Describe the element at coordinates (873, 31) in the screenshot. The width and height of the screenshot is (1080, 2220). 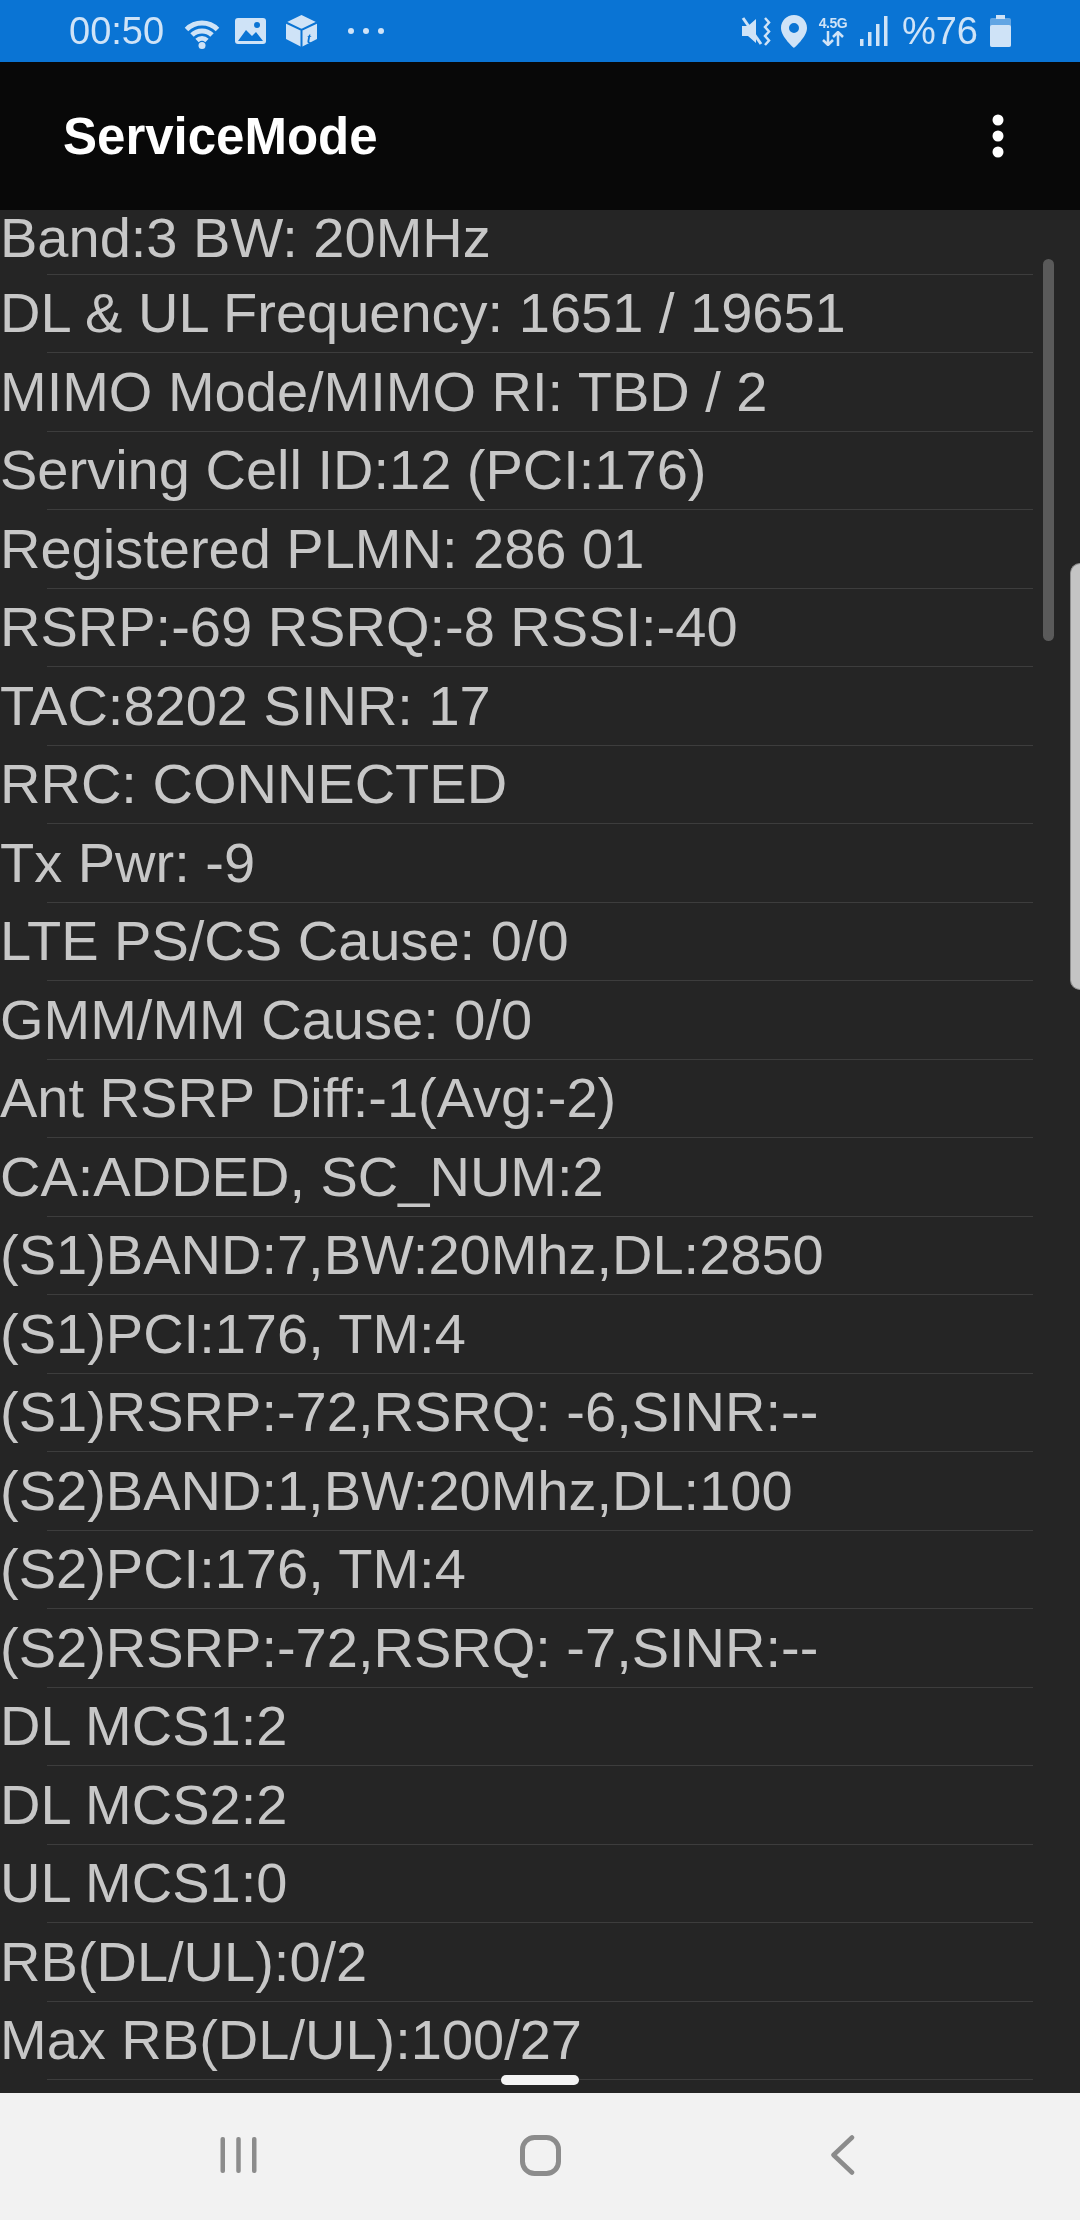
I see `signal-bars-icon` at that location.